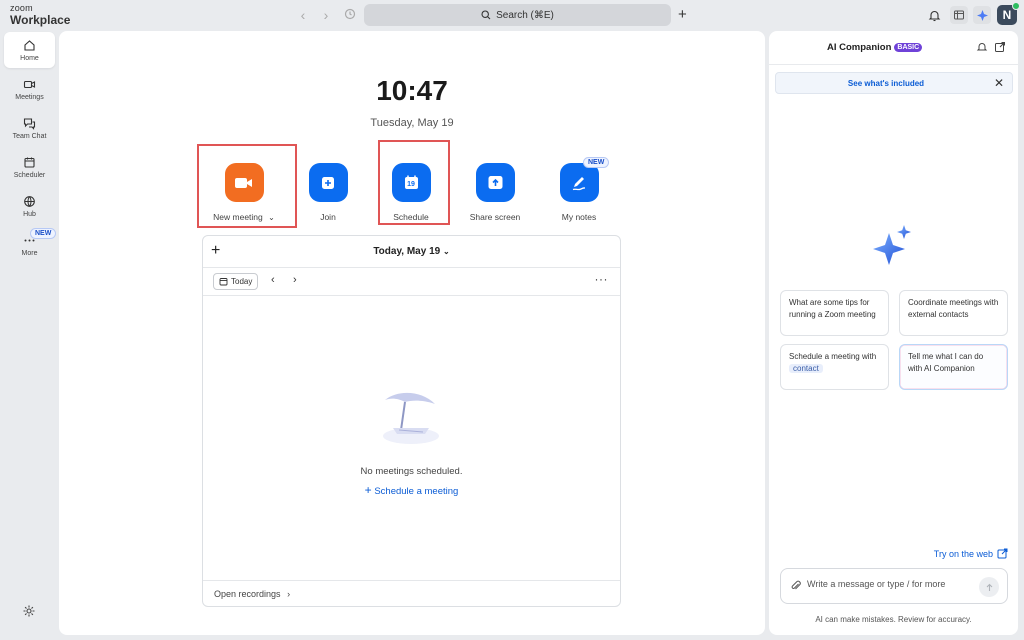 The height and width of the screenshot is (640, 1024). Describe the element at coordinates (295, 280) in the screenshot. I see `next-day-icon: ›` at that location.